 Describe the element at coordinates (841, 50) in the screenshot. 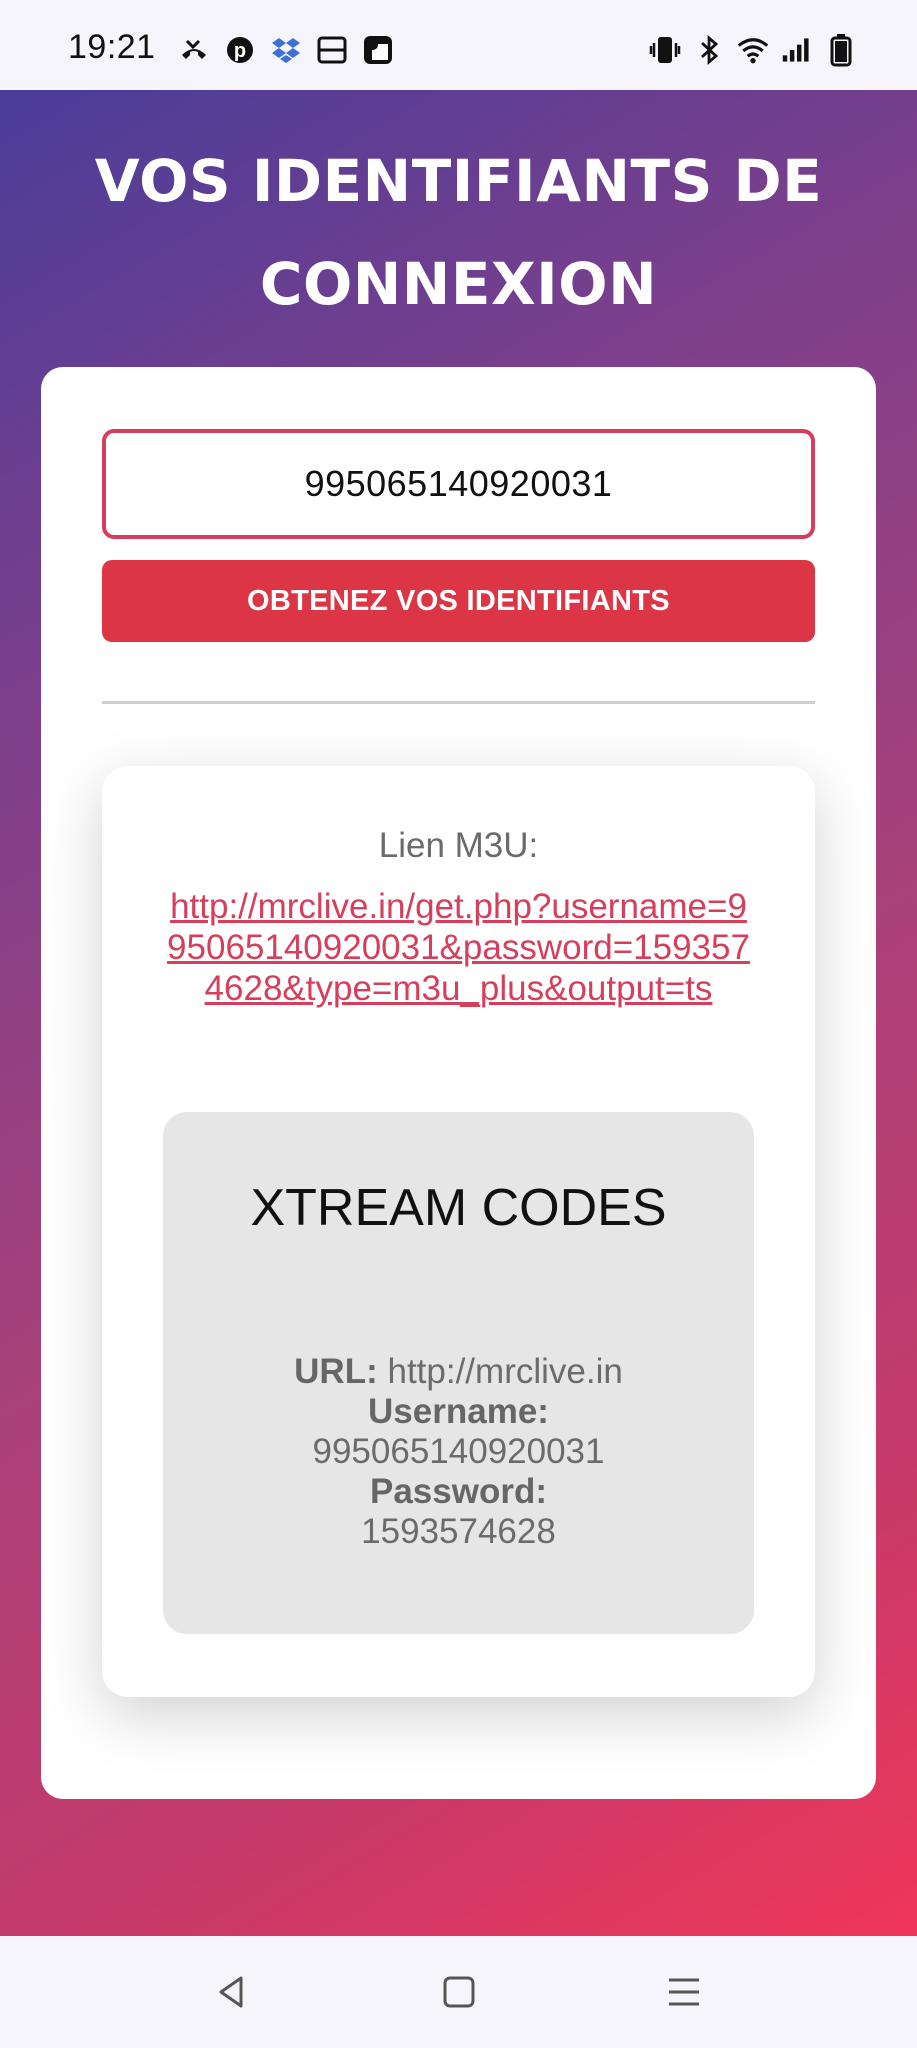

I see `battery-icon` at that location.